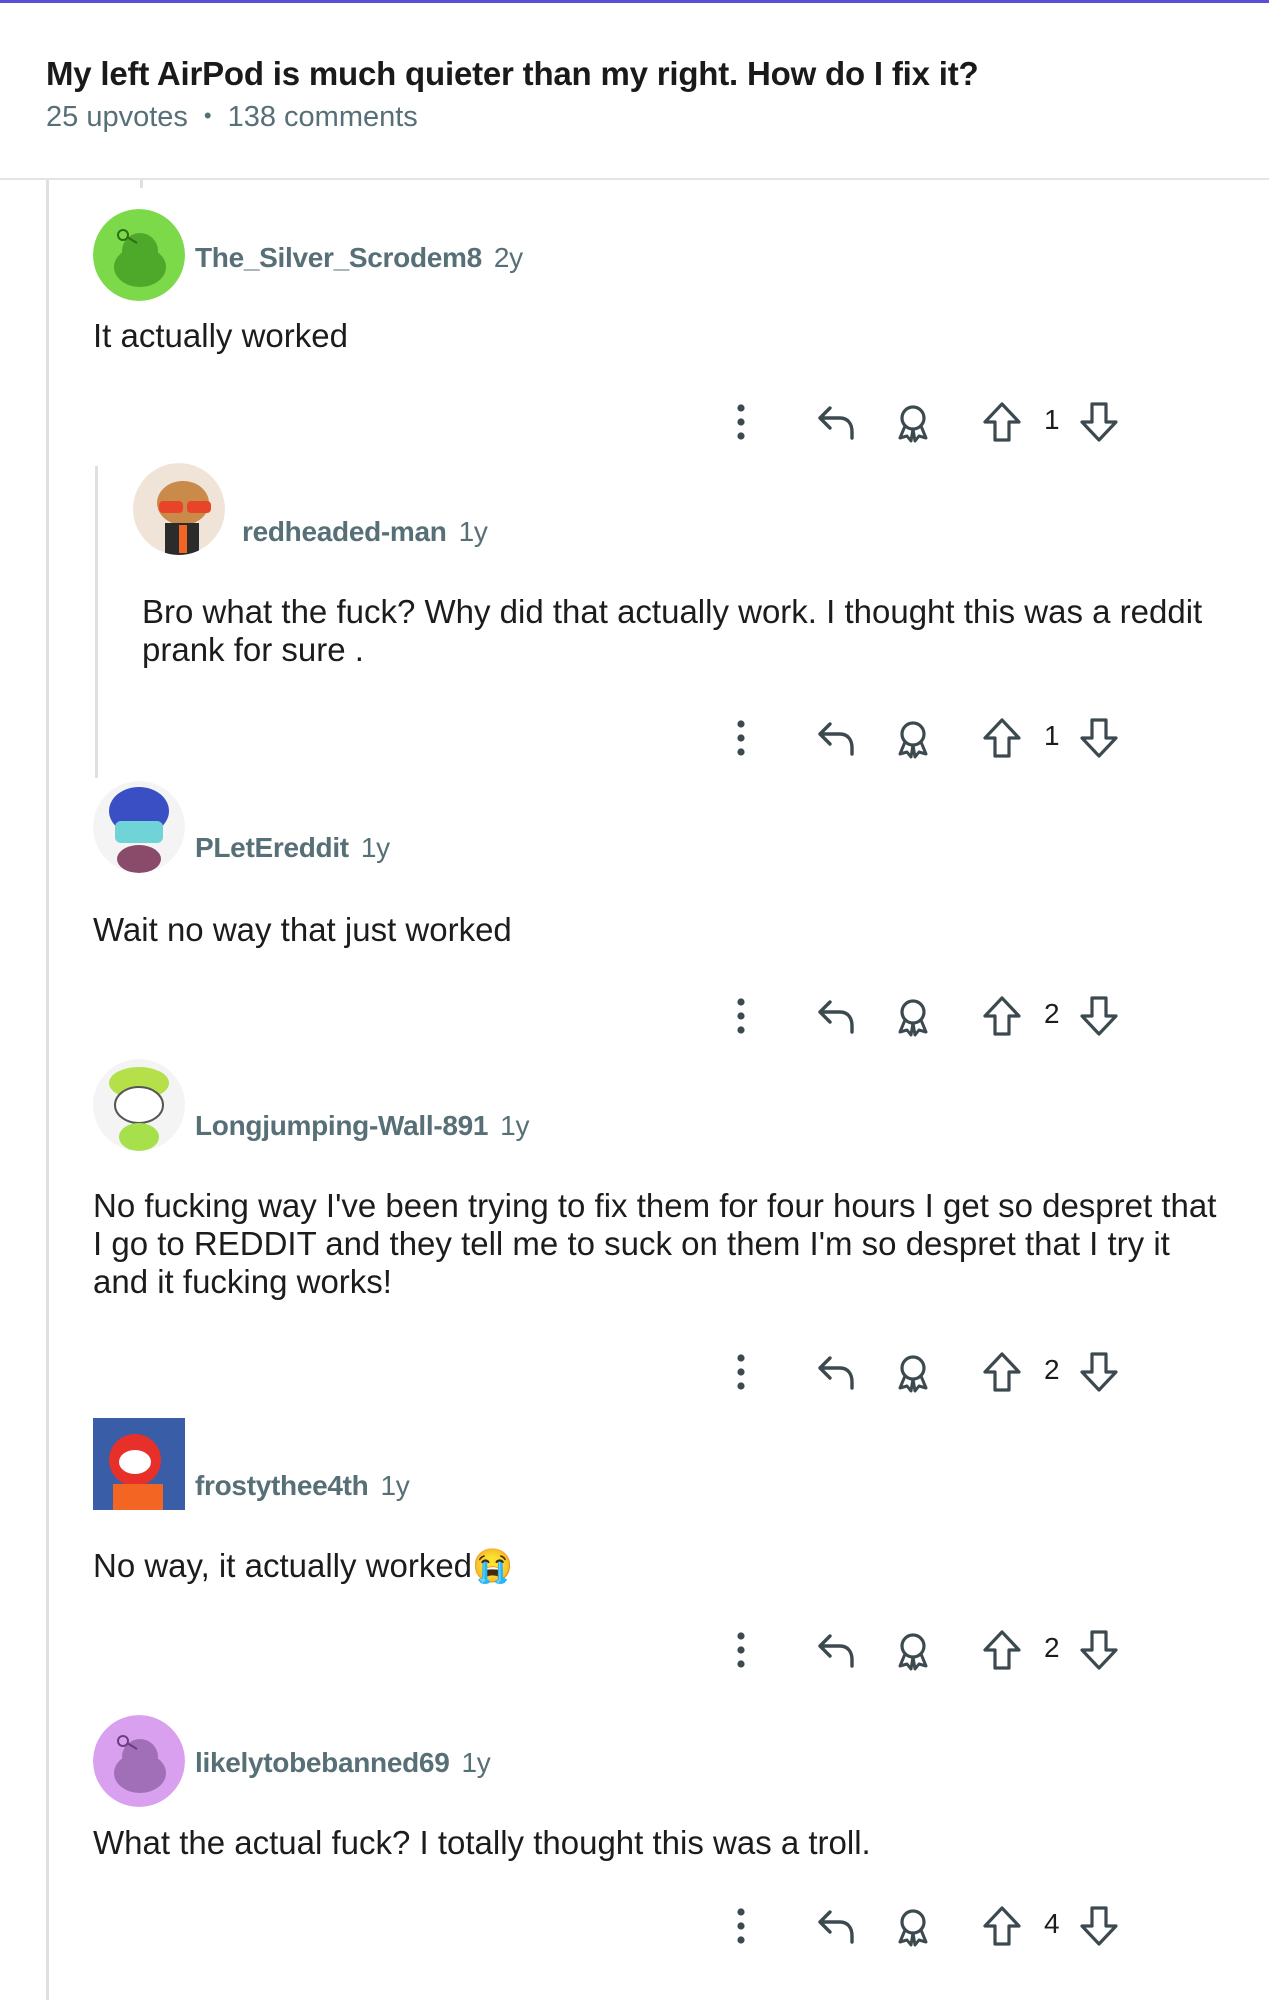  I want to click on comment-body: Wait no way that just worked, so click(302, 929).